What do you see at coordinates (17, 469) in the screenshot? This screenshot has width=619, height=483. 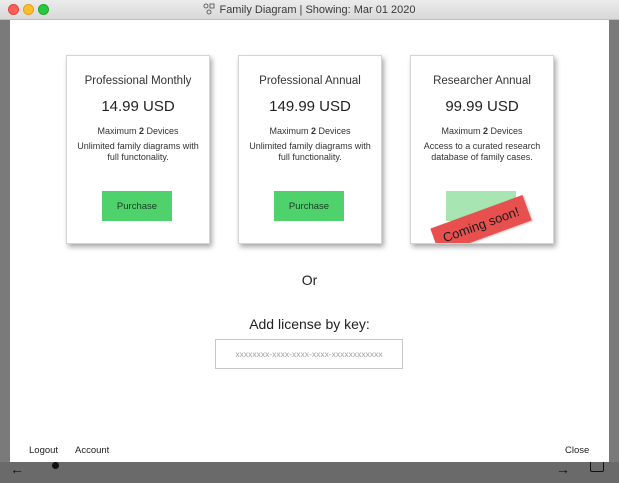 I see `back-arrow-icon: ←` at bounding box center [17, 469].